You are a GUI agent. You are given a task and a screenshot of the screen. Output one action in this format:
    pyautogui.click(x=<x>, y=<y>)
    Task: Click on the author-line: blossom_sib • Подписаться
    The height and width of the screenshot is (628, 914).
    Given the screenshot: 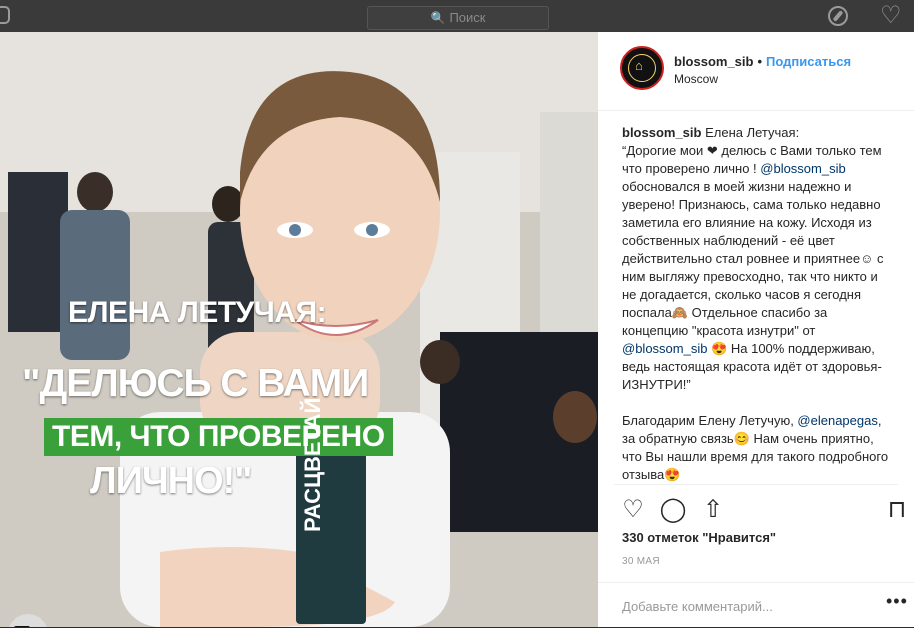 What is the action you would take?
    pyautogui.click(x=762, y=61)
    